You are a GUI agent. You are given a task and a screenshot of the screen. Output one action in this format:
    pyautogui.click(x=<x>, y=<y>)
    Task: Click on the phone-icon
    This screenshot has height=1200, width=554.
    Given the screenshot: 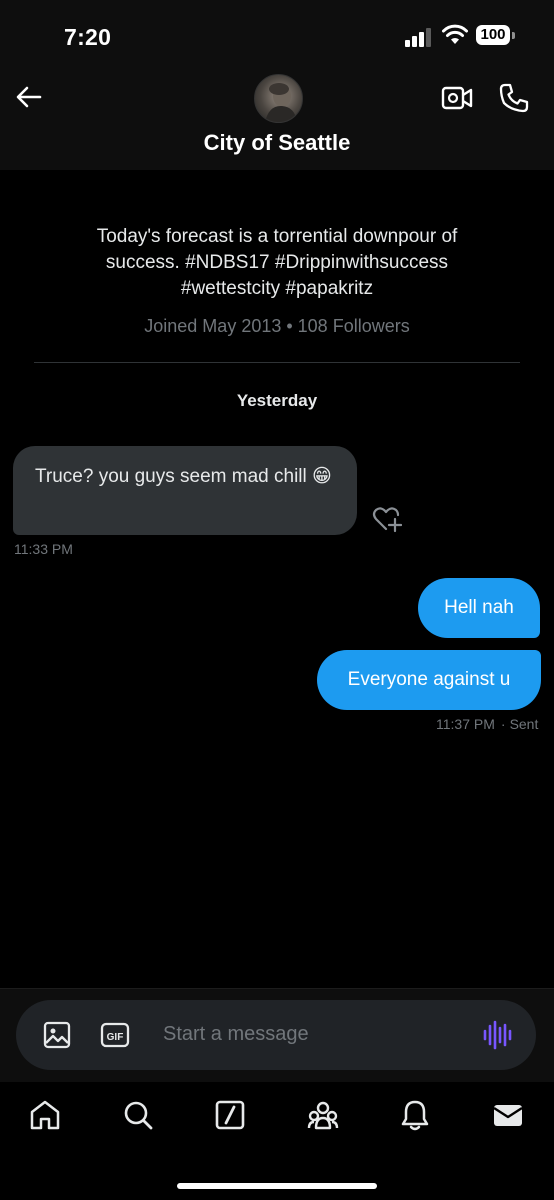 What is the action you would take?
    pyautogui.click(x=514, y=98)
    